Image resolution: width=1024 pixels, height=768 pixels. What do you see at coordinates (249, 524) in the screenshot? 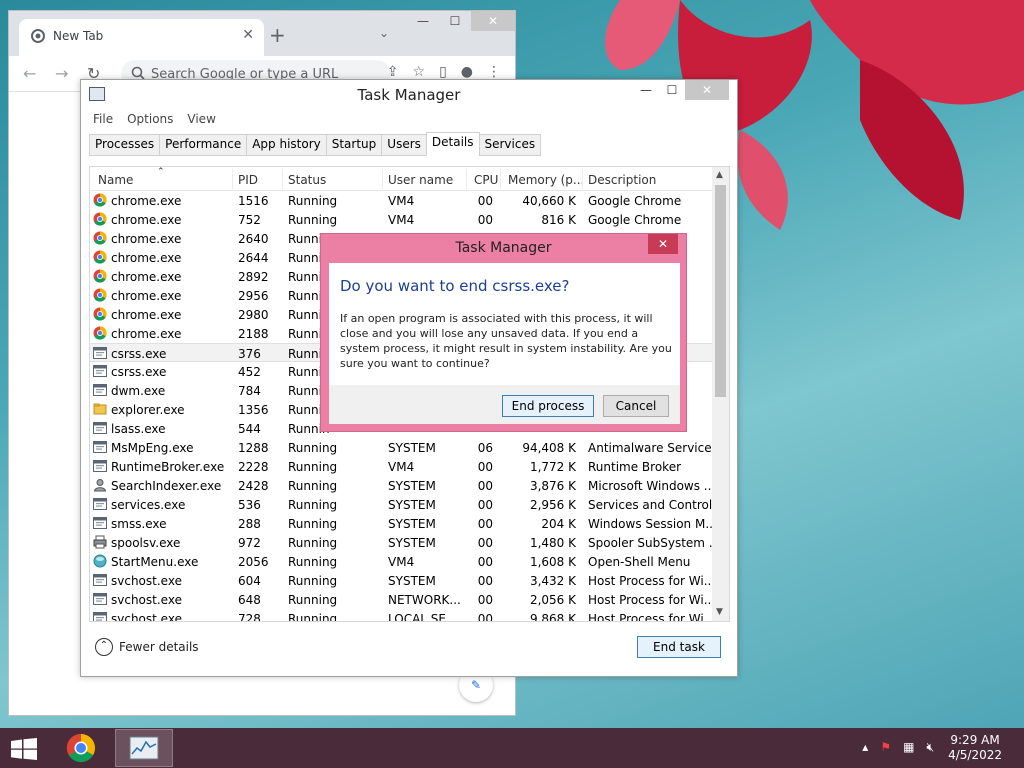
I see `cell-pid: 288` at bounding box center [249, 524].